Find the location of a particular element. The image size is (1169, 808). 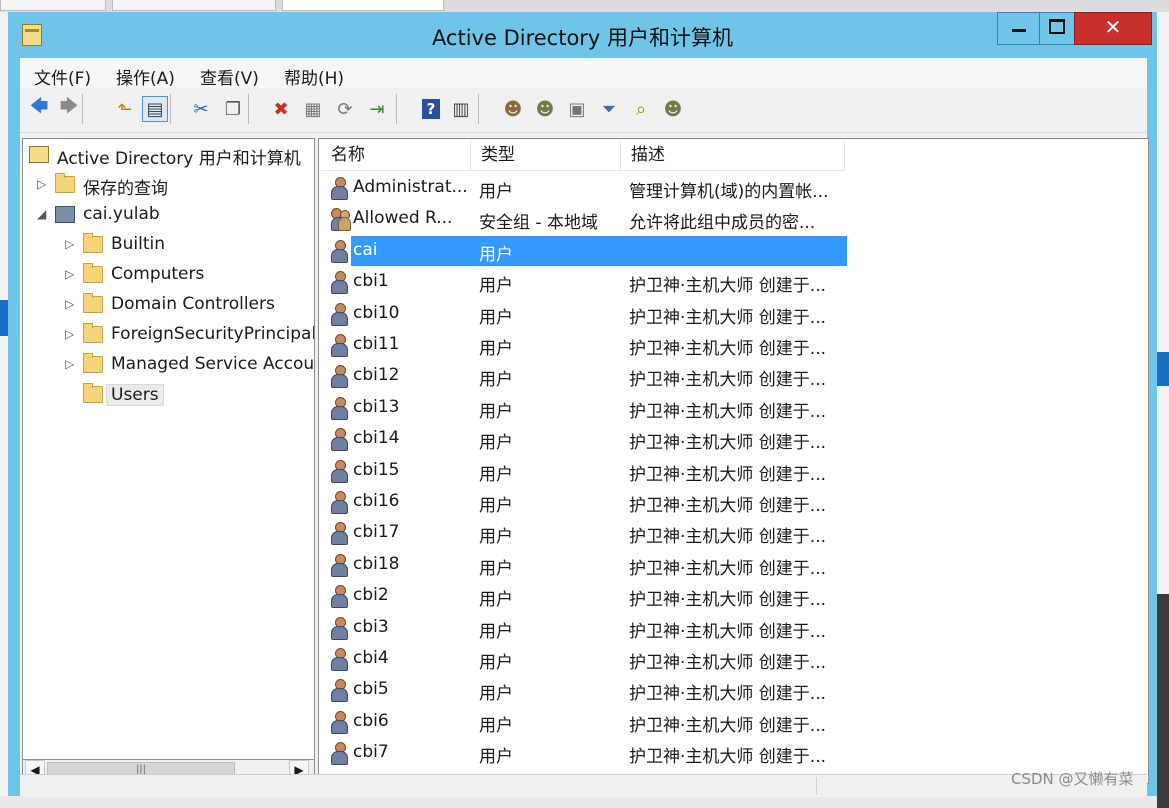

tree-item: ◢ cai.yulab is located at coordinates (168, 216).